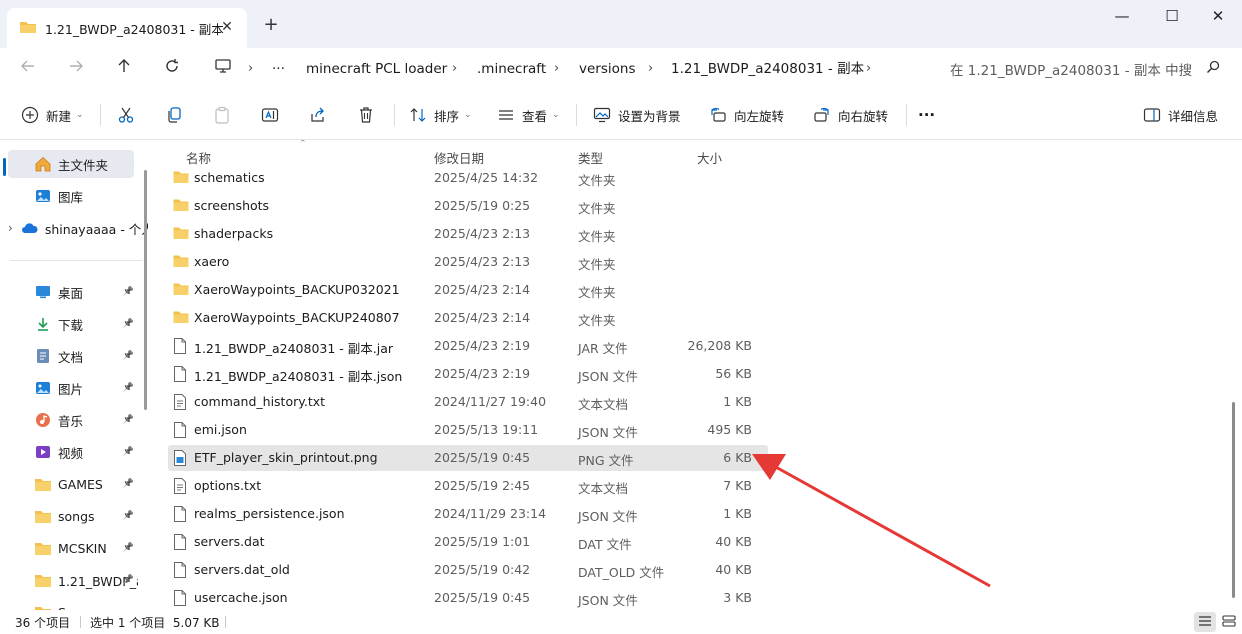 The width and height of the screenshot is (1242, 634). Describe the element at coordinates (298, 376) in the screenshot. I see `file-name: 1.21_BWDP_a2408031 - 副本.json` at that location.